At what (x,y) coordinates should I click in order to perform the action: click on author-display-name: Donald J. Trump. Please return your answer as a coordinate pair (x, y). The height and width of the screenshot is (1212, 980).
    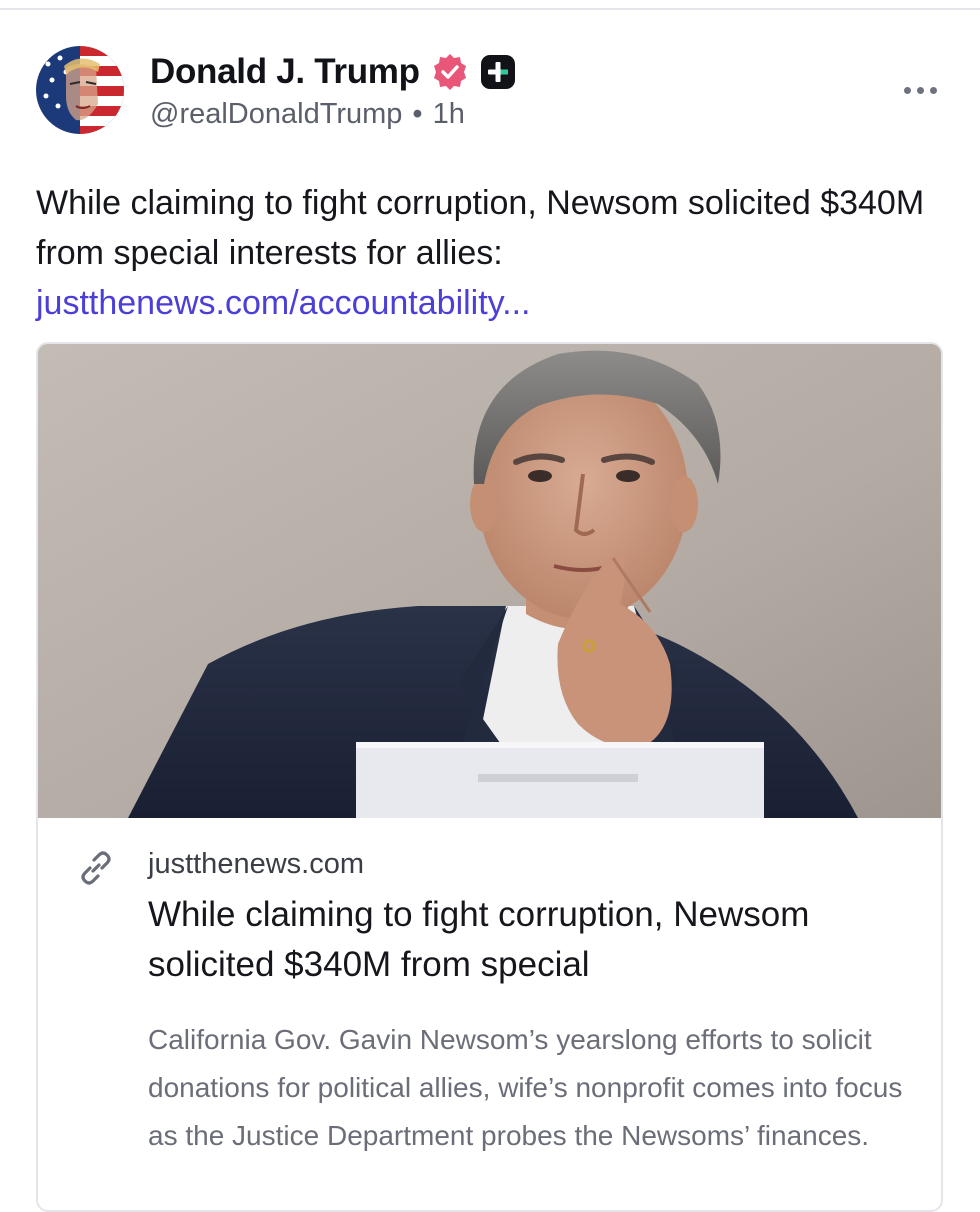
    Looking at the image, I should click on (285, 72).